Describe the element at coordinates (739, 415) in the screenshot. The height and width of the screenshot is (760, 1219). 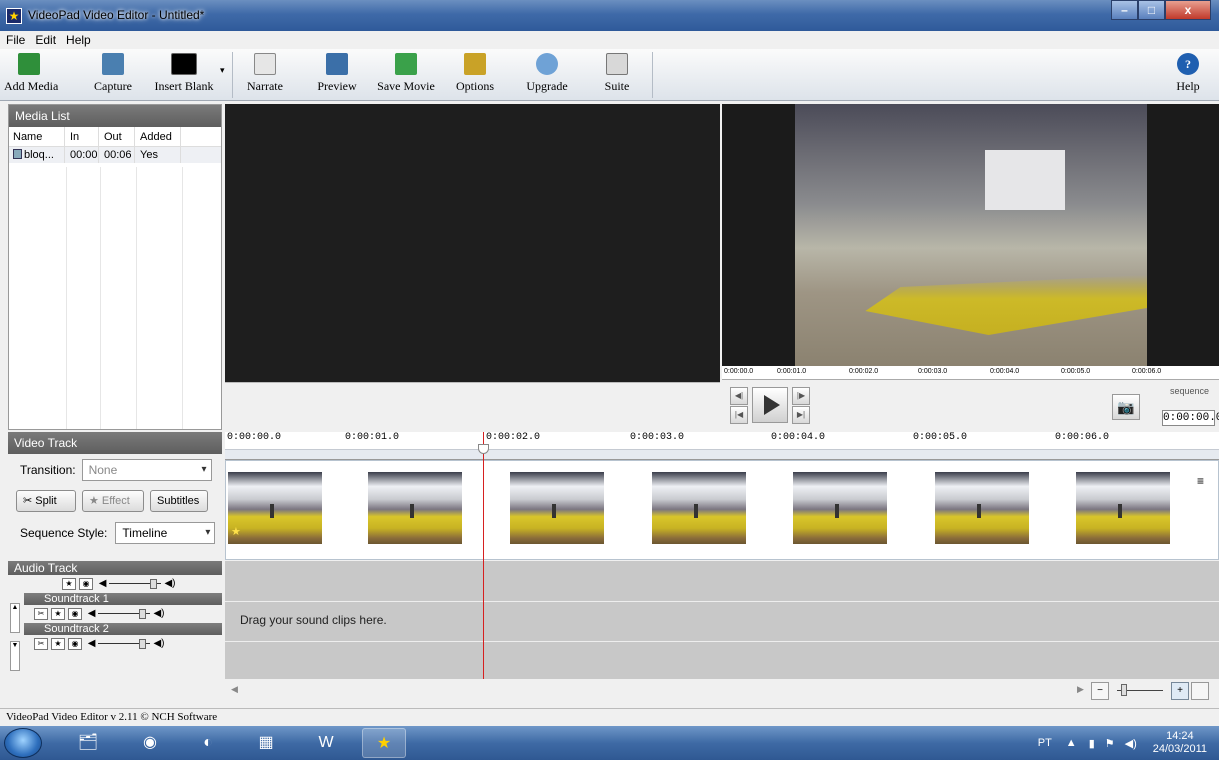
I see `skip-start-icon: |◀` at that location.